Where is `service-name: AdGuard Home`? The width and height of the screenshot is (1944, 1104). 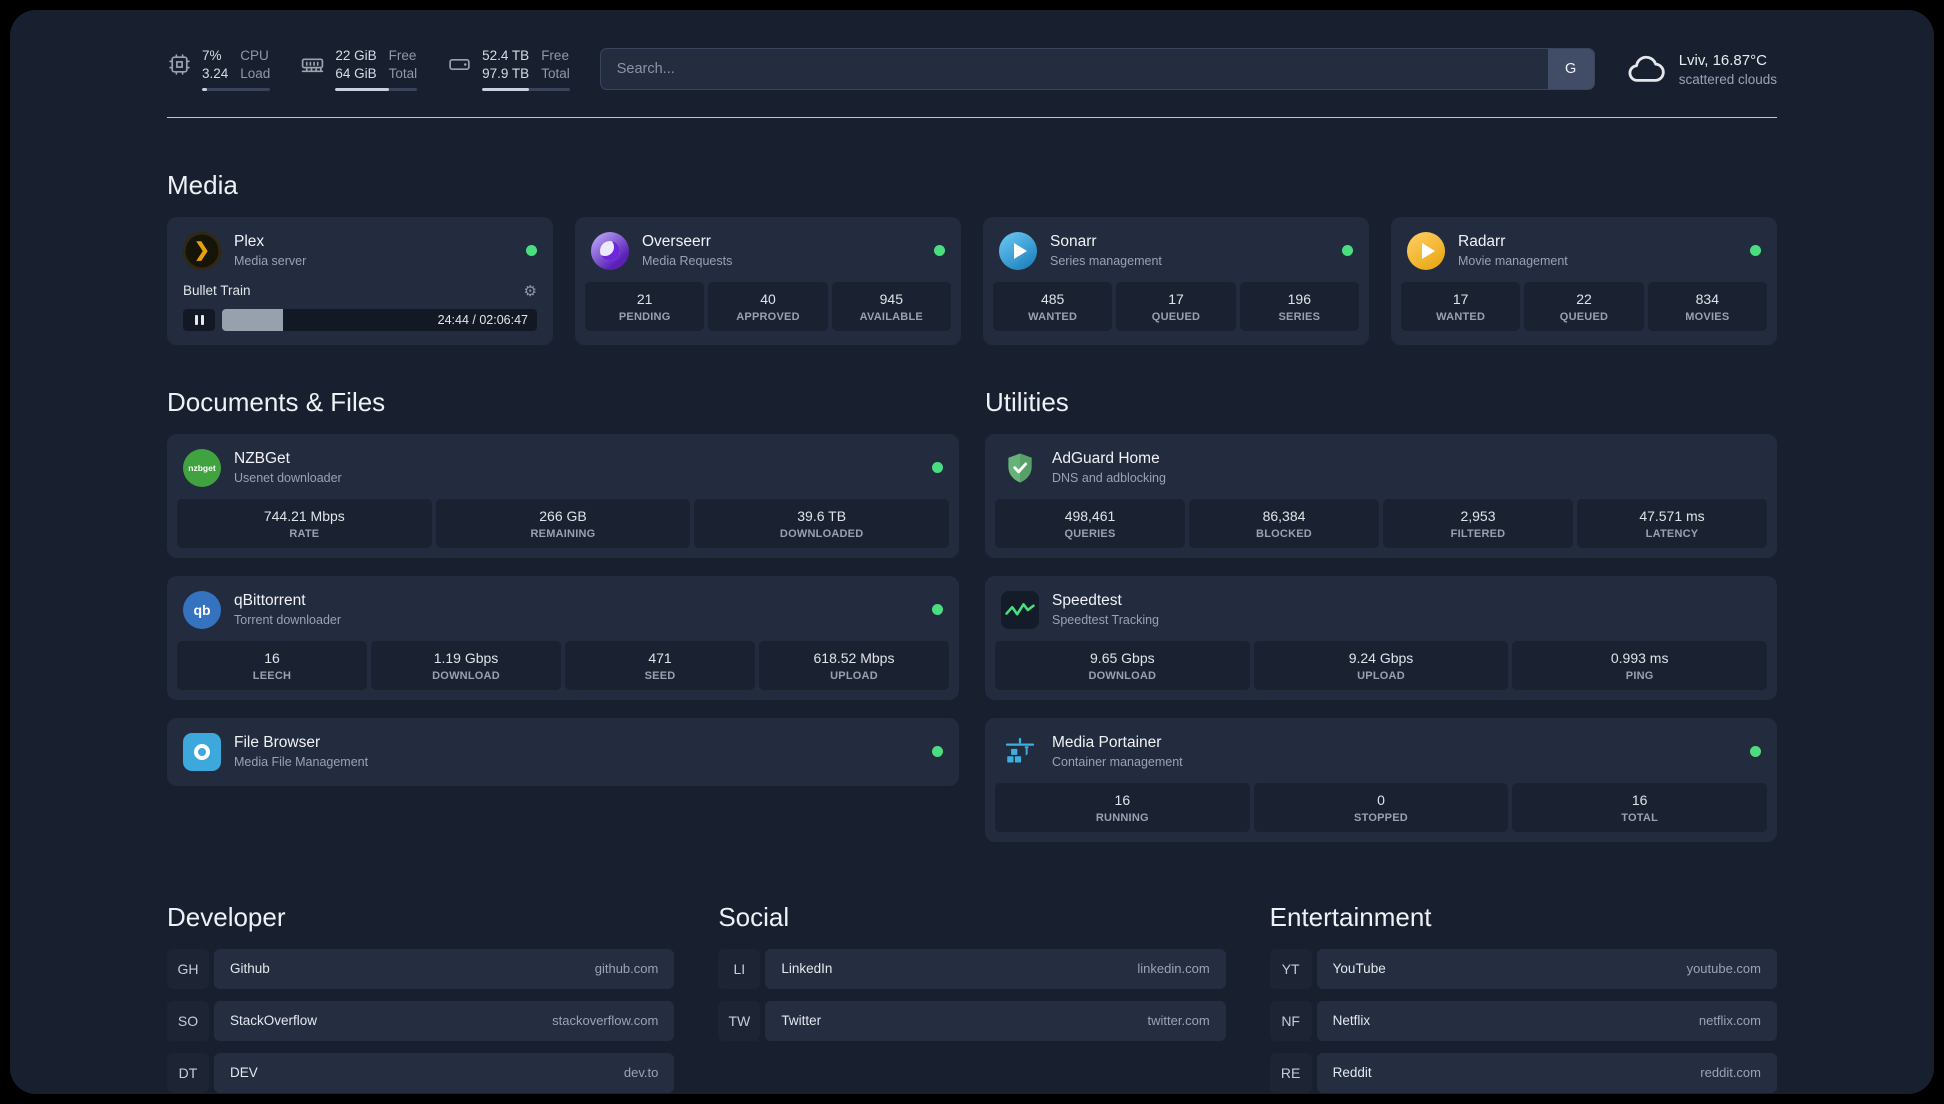
service-name: AdGuard Home is located at coordinates (1106, 459).